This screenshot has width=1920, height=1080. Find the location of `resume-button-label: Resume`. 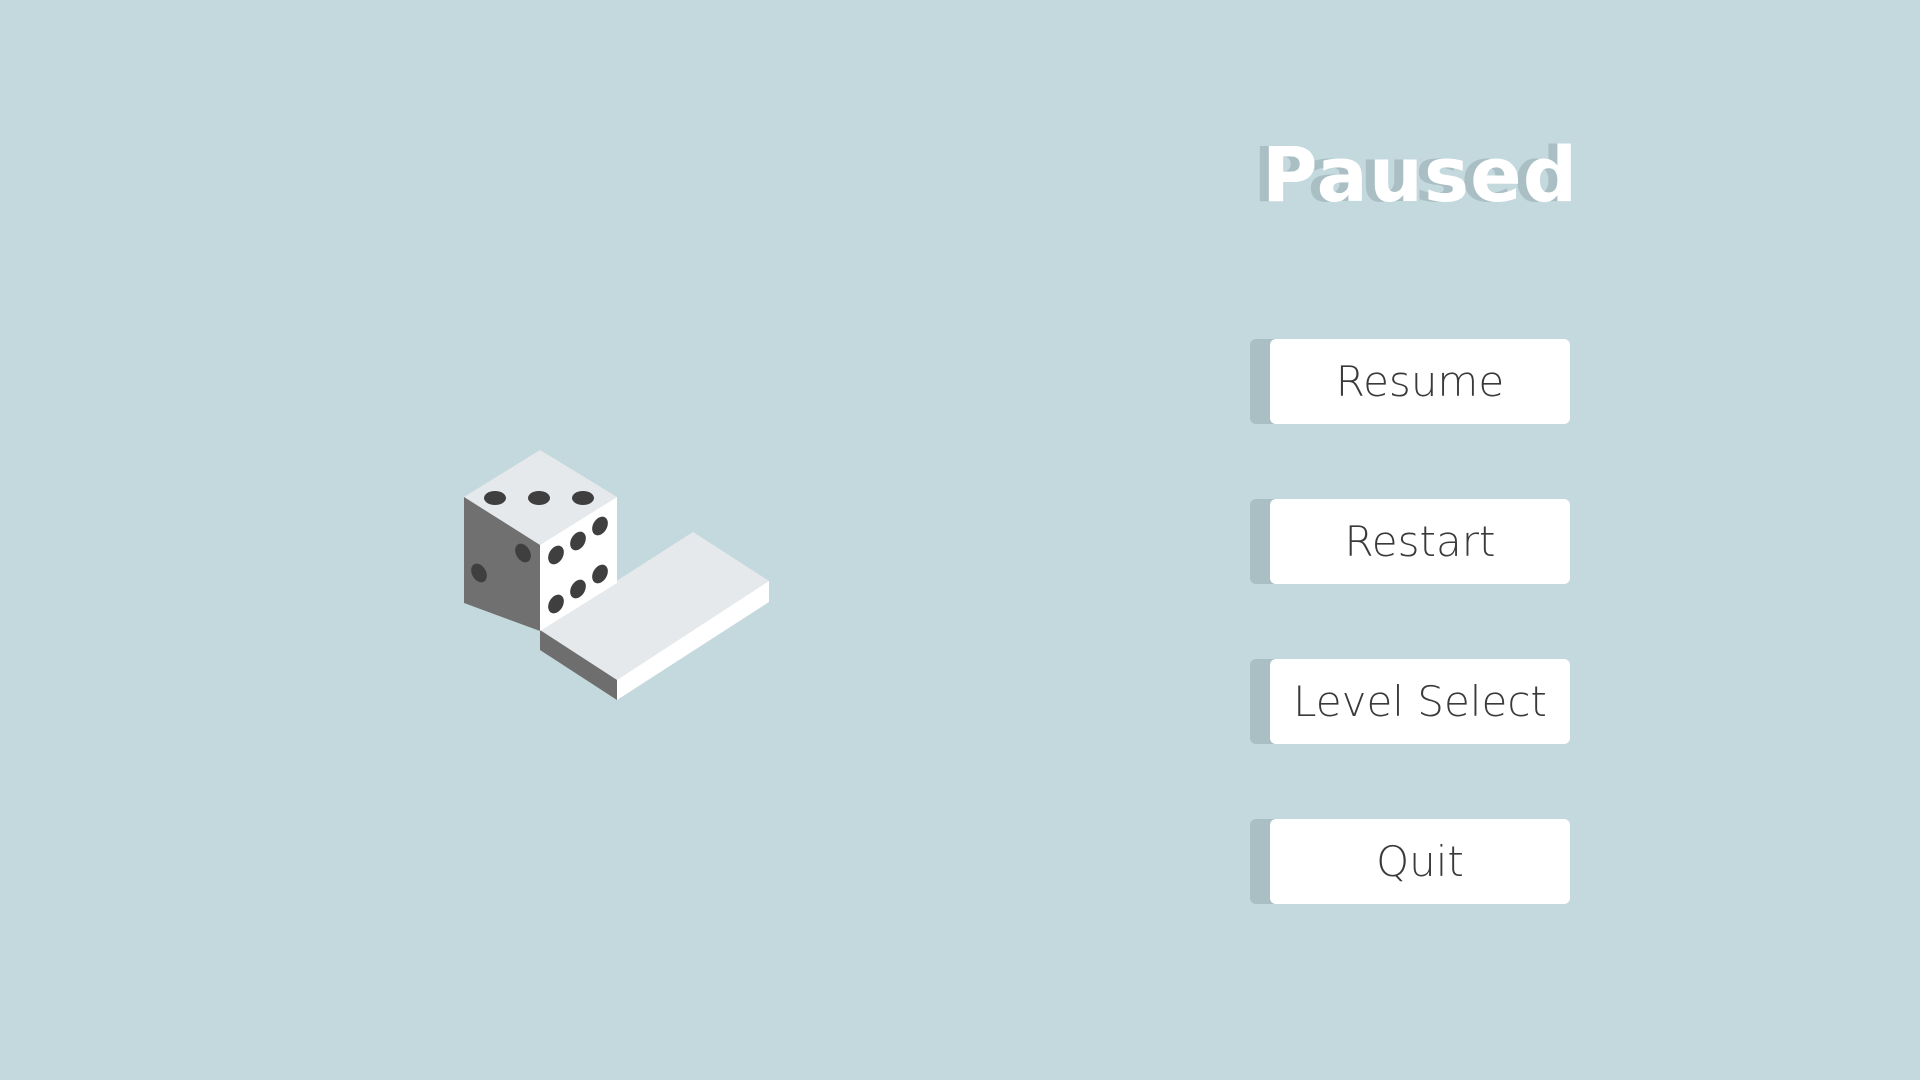

resume-button-label: Resume is located at coordinates (1420, 381).